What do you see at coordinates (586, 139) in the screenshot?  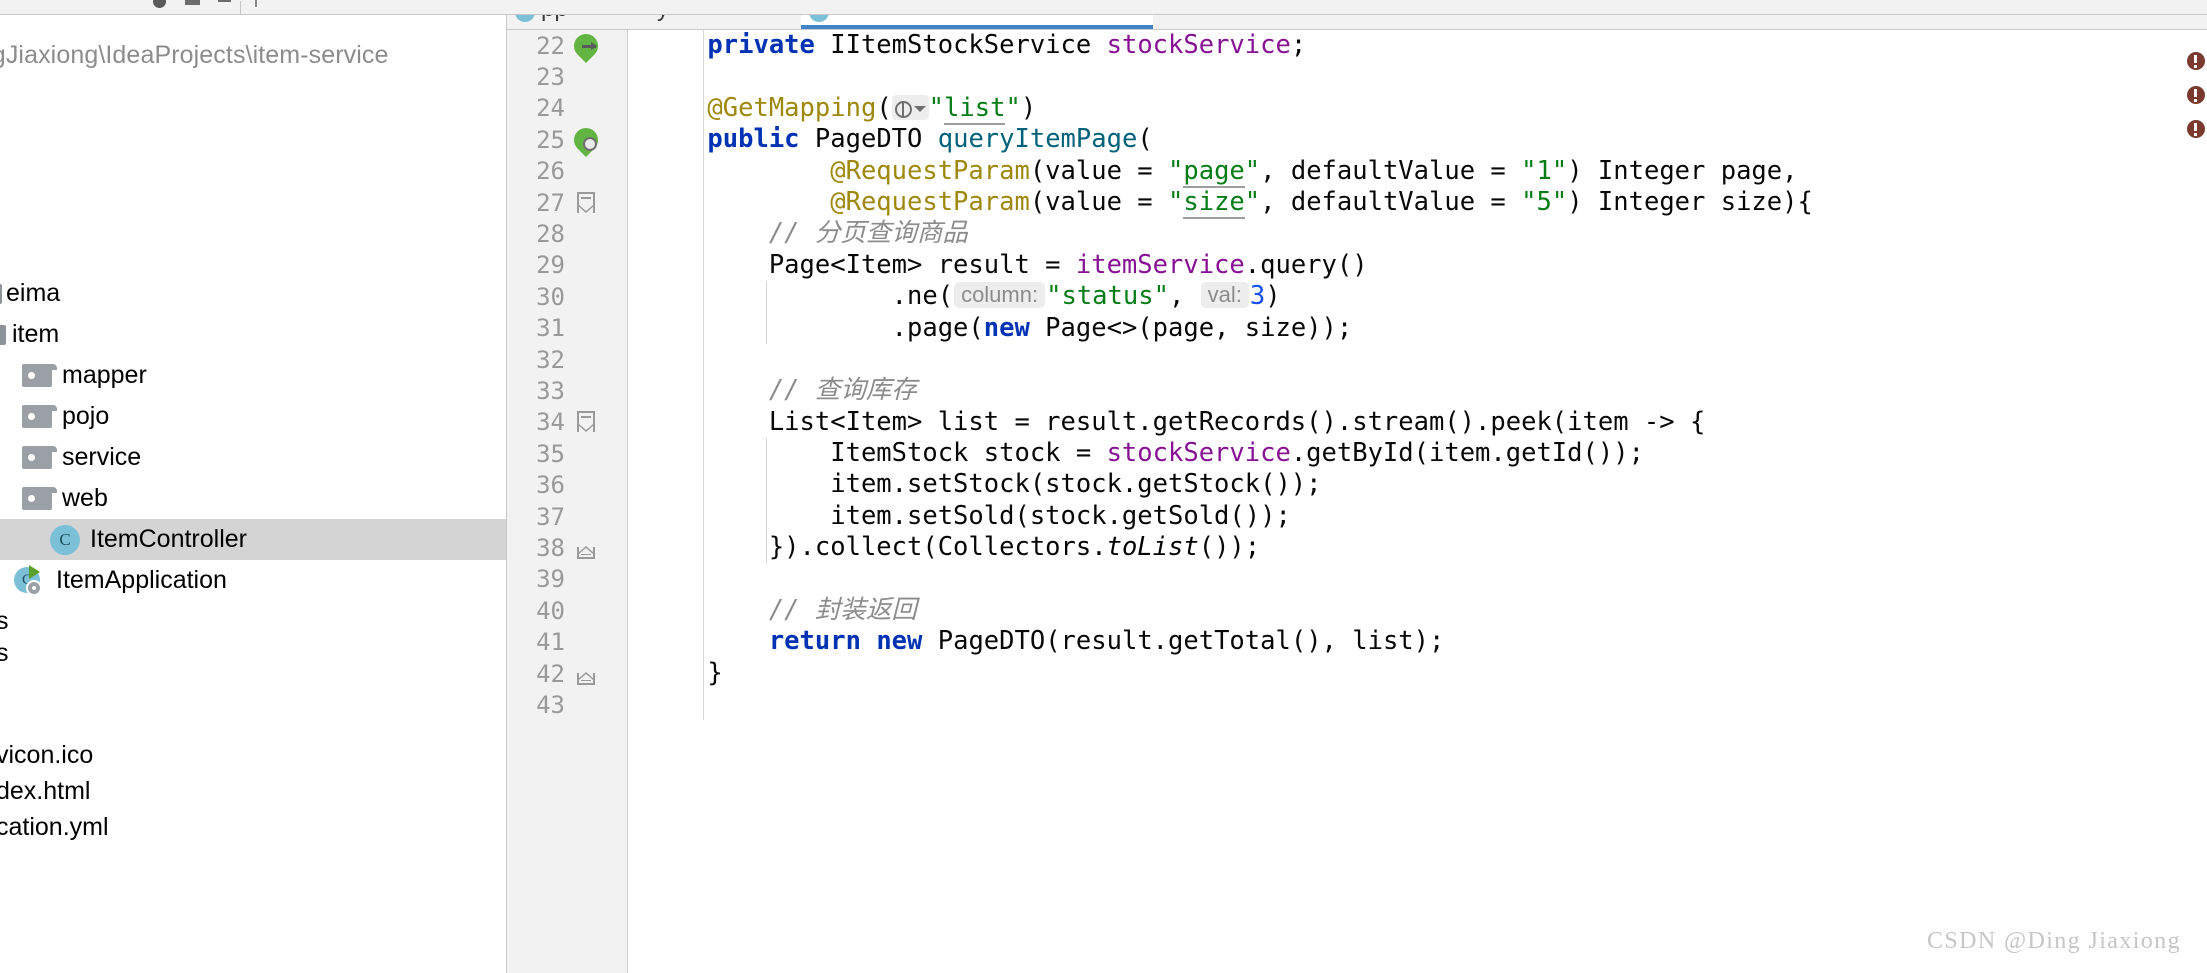 I see `spring-request-mapping-icon` at bounding box center [586, 139].